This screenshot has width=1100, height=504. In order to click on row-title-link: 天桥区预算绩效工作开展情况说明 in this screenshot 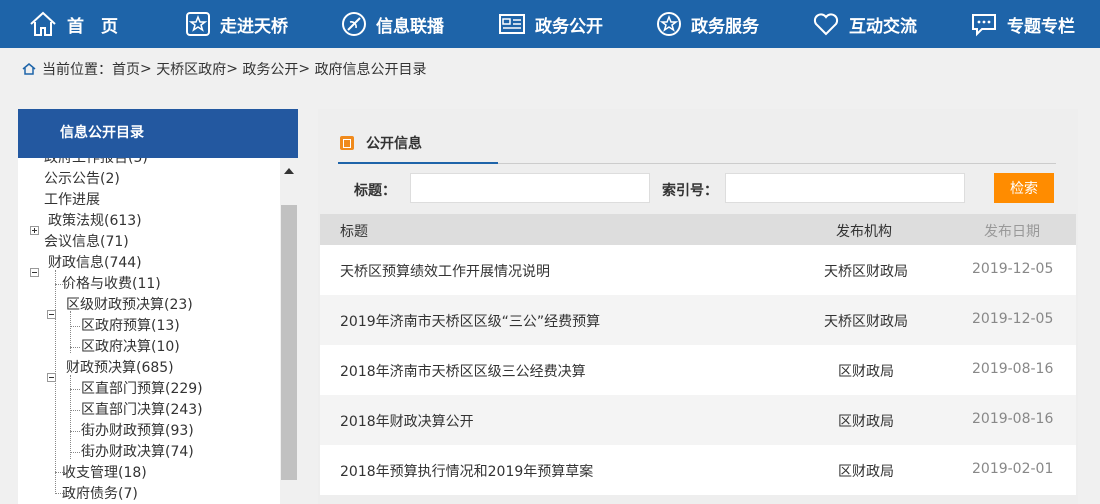, I will do `click(445, 271)`.